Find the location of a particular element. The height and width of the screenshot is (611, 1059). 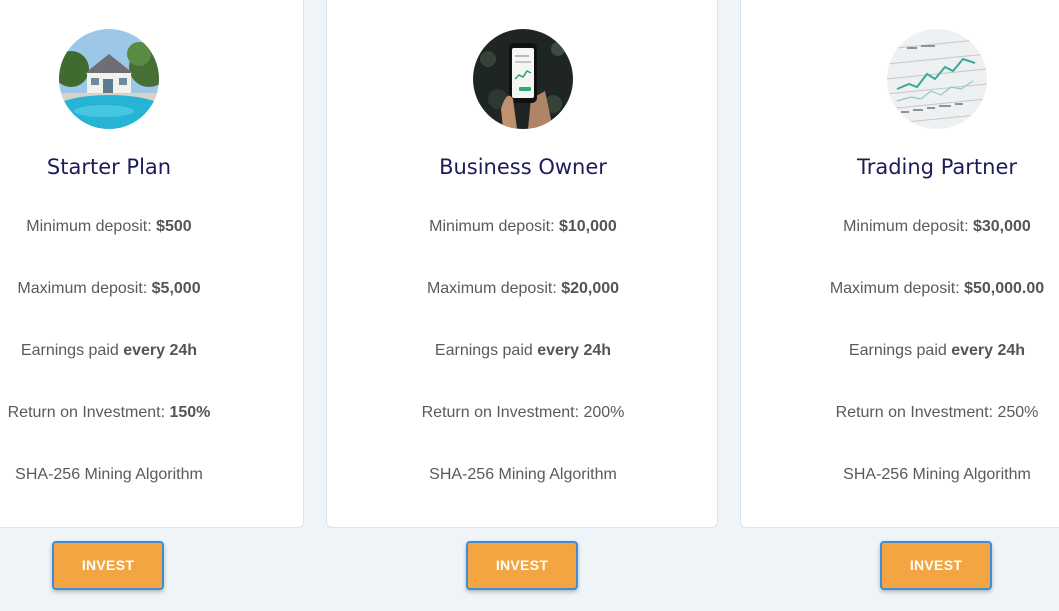

maximum-deposit: Maximum deposit: $50,000.00 is located at coordinates (900, 289).